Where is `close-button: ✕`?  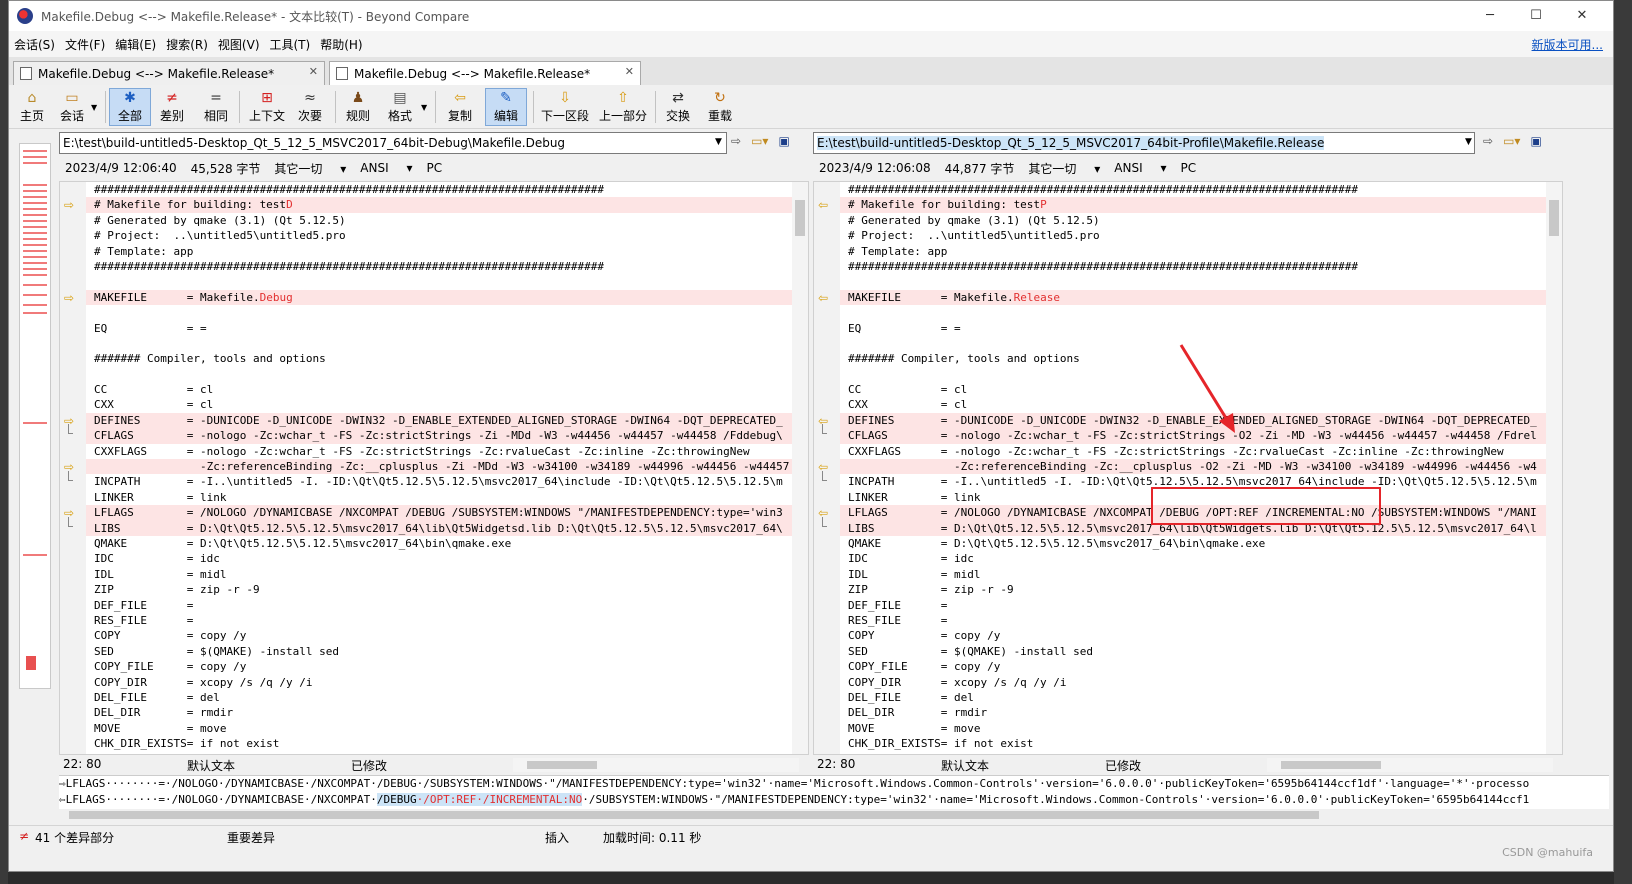 close-button: ✕ is located at coordinates (1582, 16).